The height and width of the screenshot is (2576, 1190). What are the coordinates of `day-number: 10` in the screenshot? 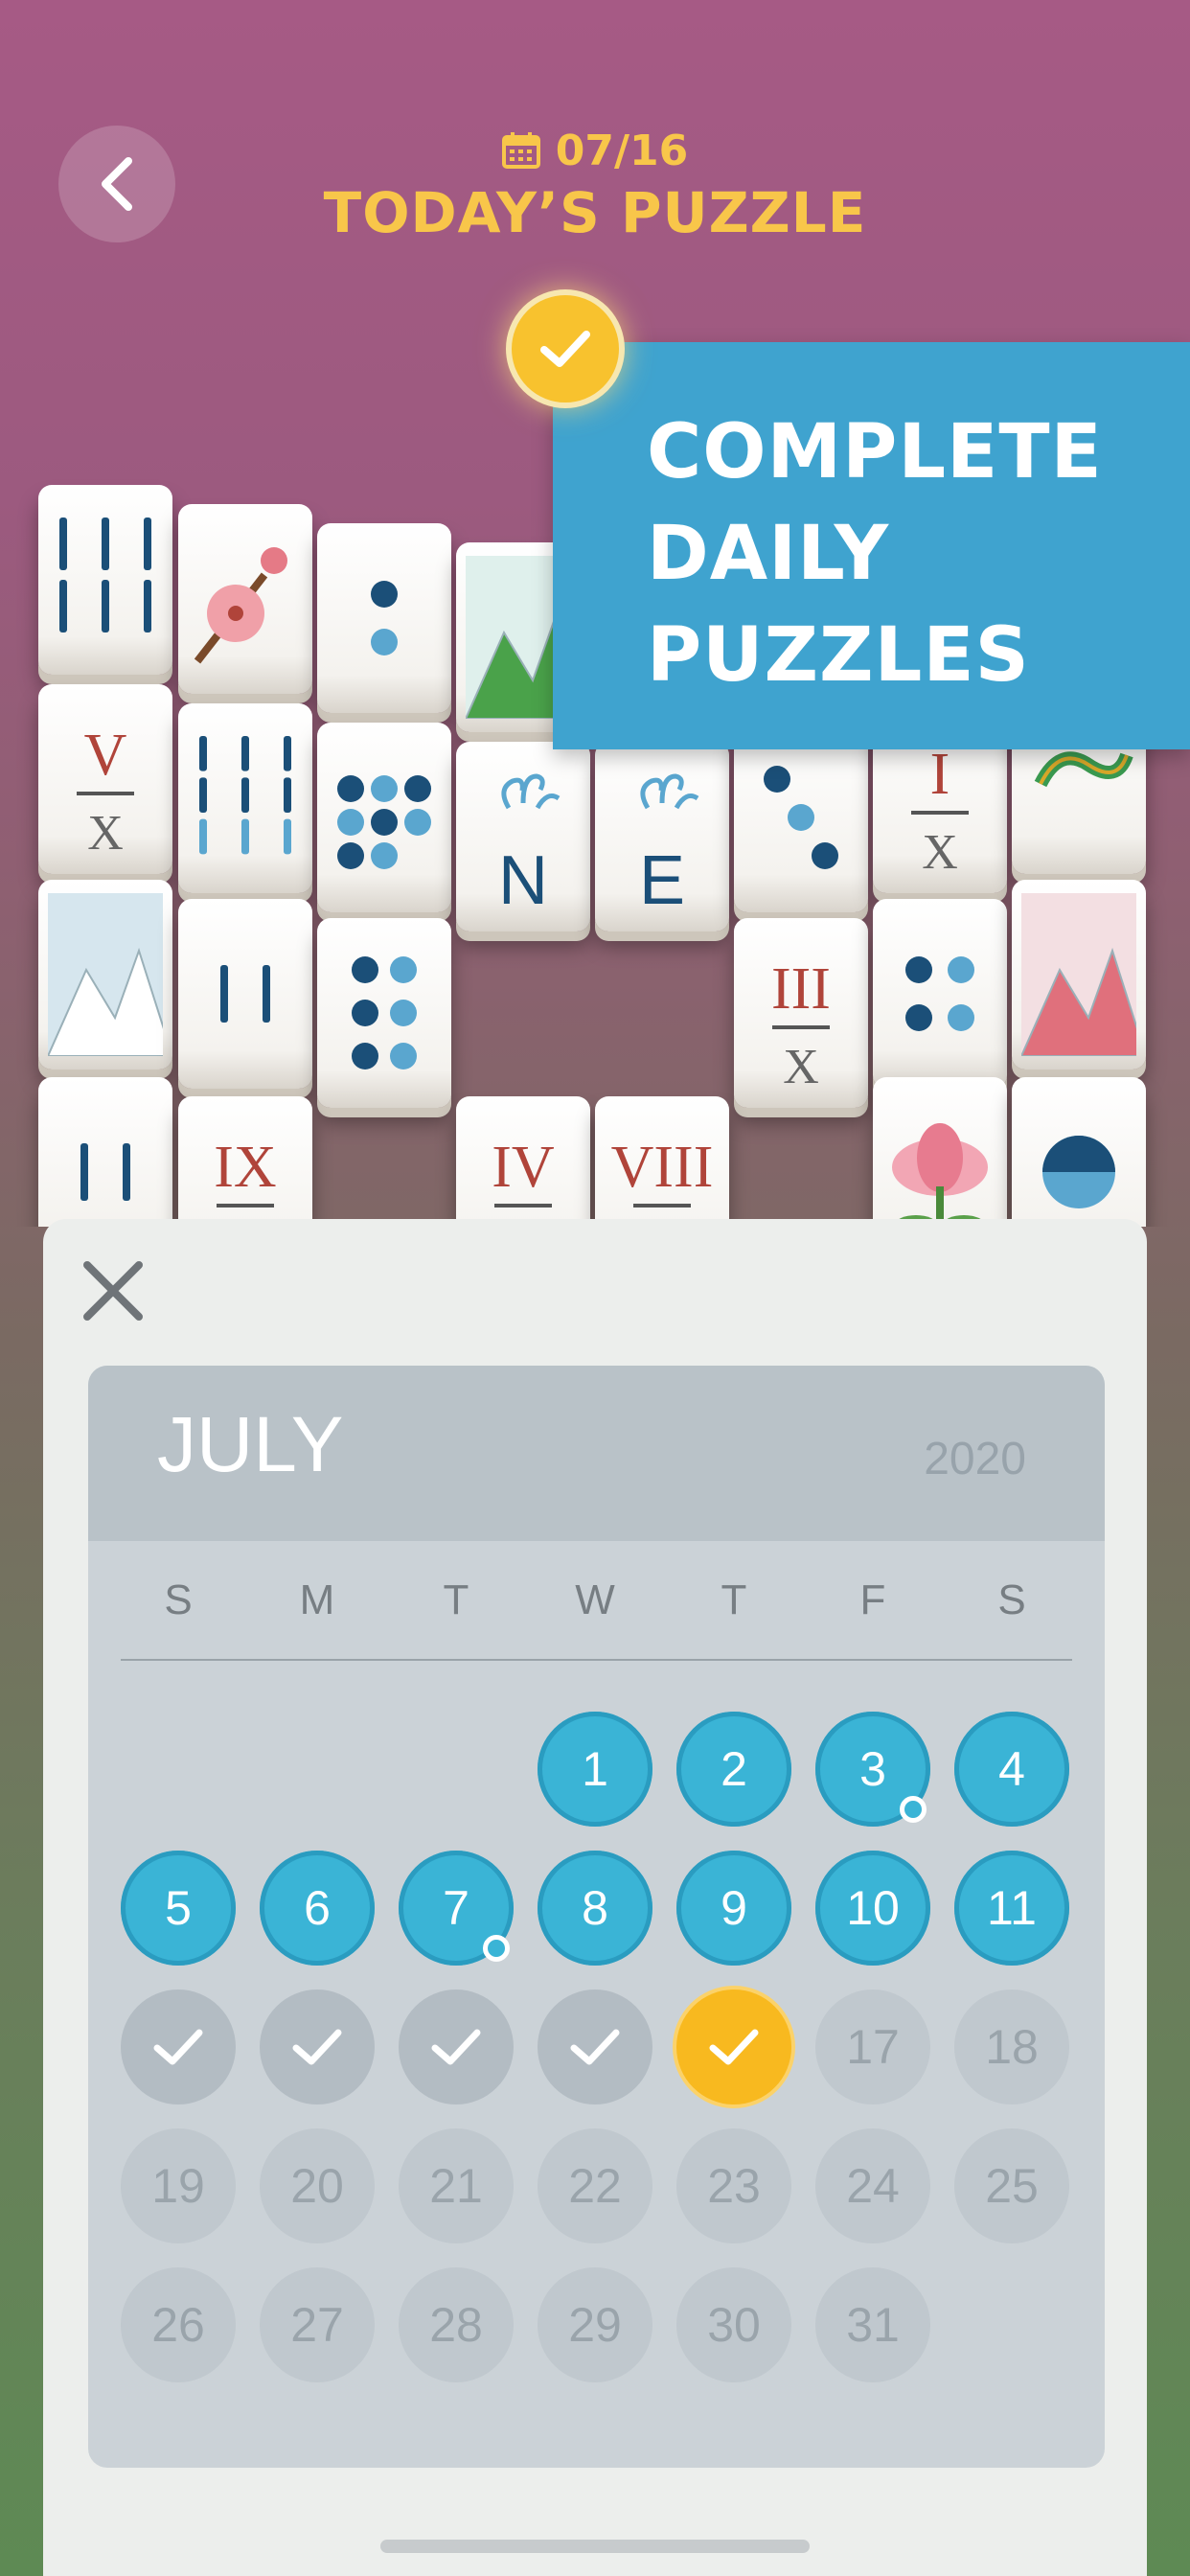 It's located at (873, 1908).